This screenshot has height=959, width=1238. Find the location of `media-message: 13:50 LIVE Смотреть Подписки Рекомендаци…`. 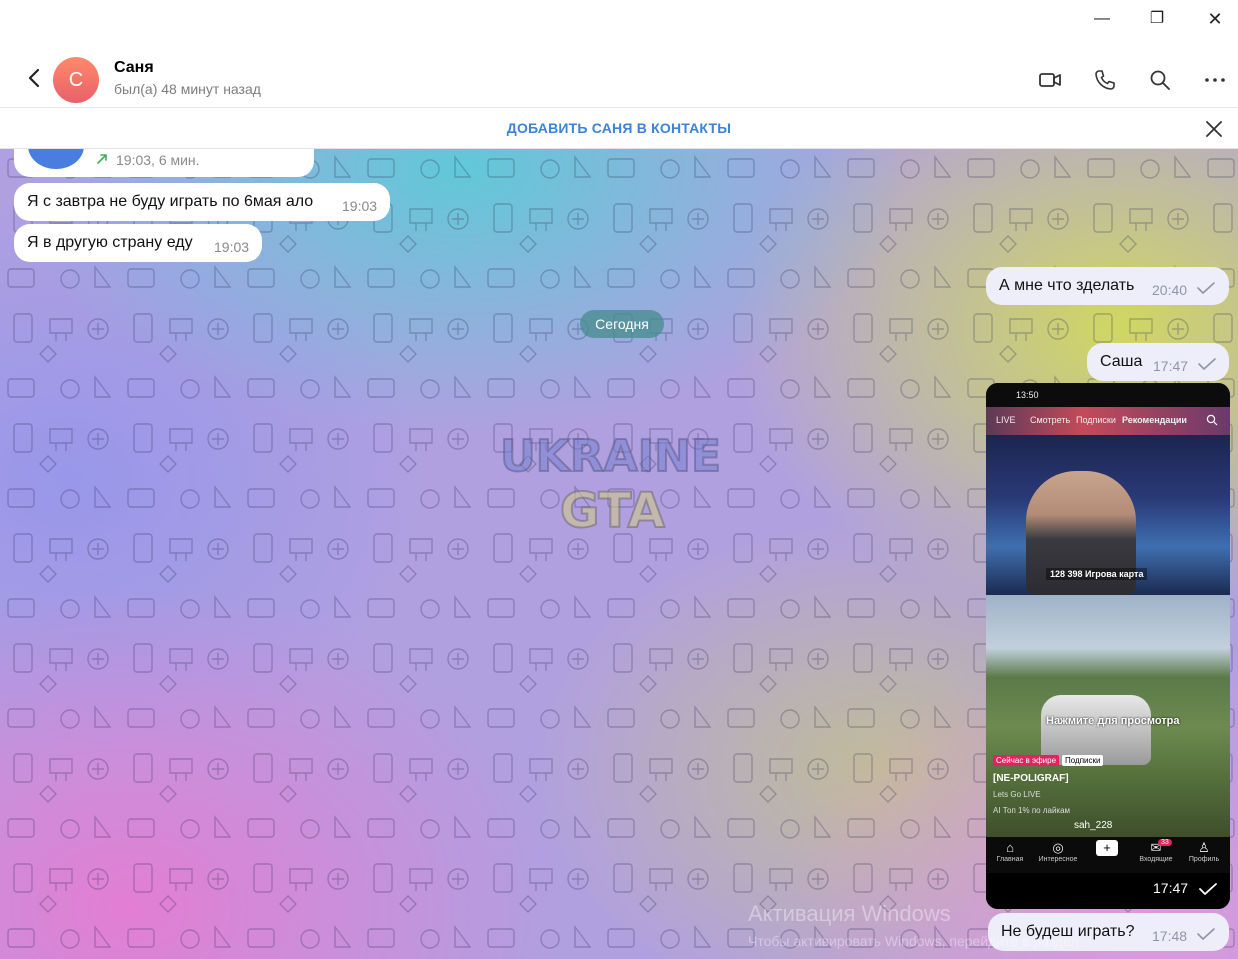

media-message: 13:50 LIVE Смотреть Подписки Рекомендаци… is located at coordinates (1108, 646).